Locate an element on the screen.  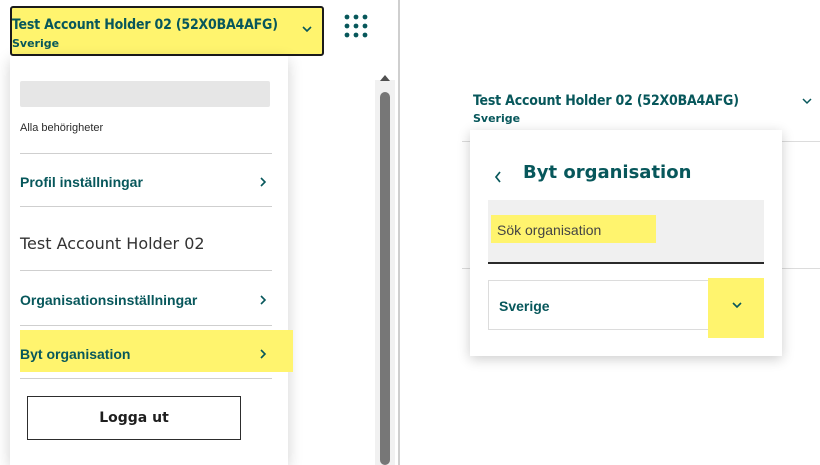
menu-item-organisation-settings: Organisationsinställningar is located at coordinates (108, 300).